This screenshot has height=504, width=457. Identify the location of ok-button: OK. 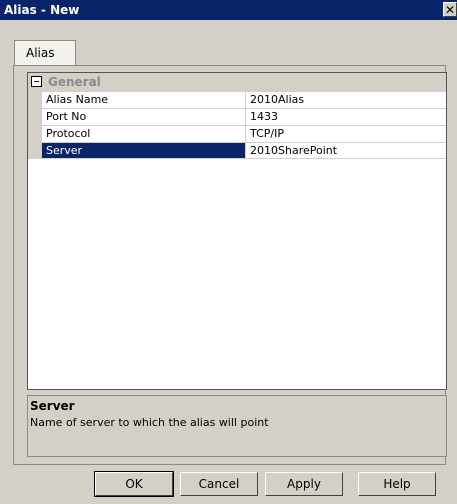
(134, 484).